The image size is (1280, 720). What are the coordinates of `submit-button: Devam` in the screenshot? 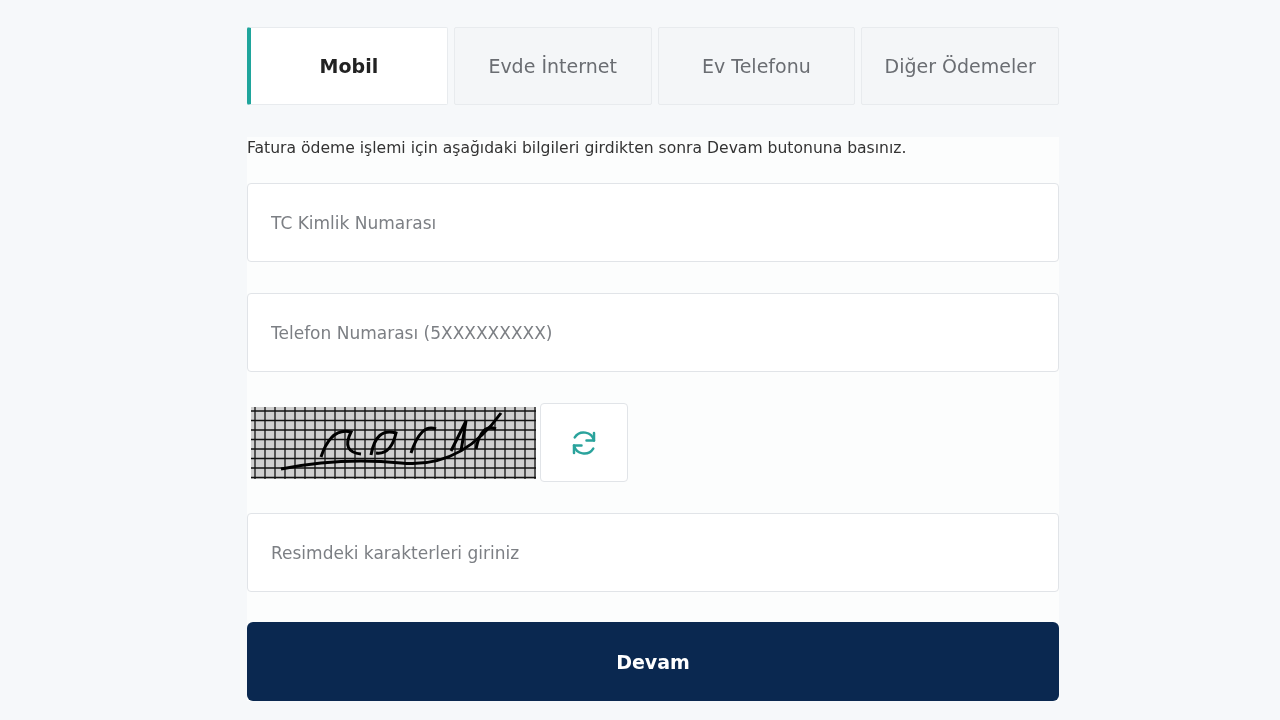 It's located at (653, 661).